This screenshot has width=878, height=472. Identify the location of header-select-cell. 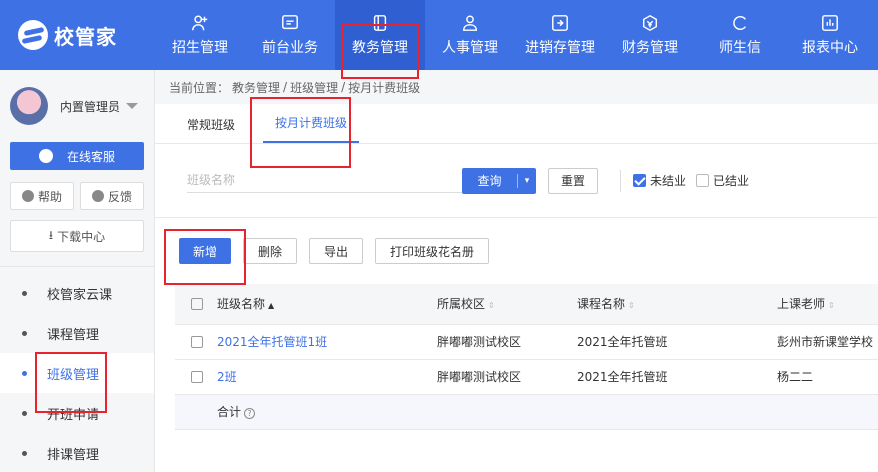
(196, 304).